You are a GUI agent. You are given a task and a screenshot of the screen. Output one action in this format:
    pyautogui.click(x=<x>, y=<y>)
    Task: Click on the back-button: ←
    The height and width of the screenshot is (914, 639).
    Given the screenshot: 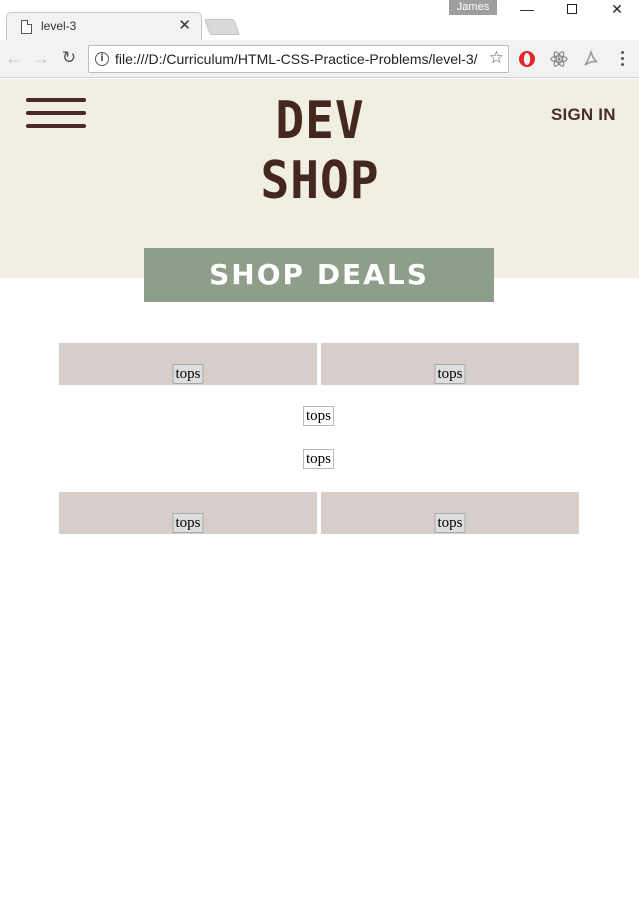 What is the action you would take?
    pyautogui.click(x=14, y=59)
    